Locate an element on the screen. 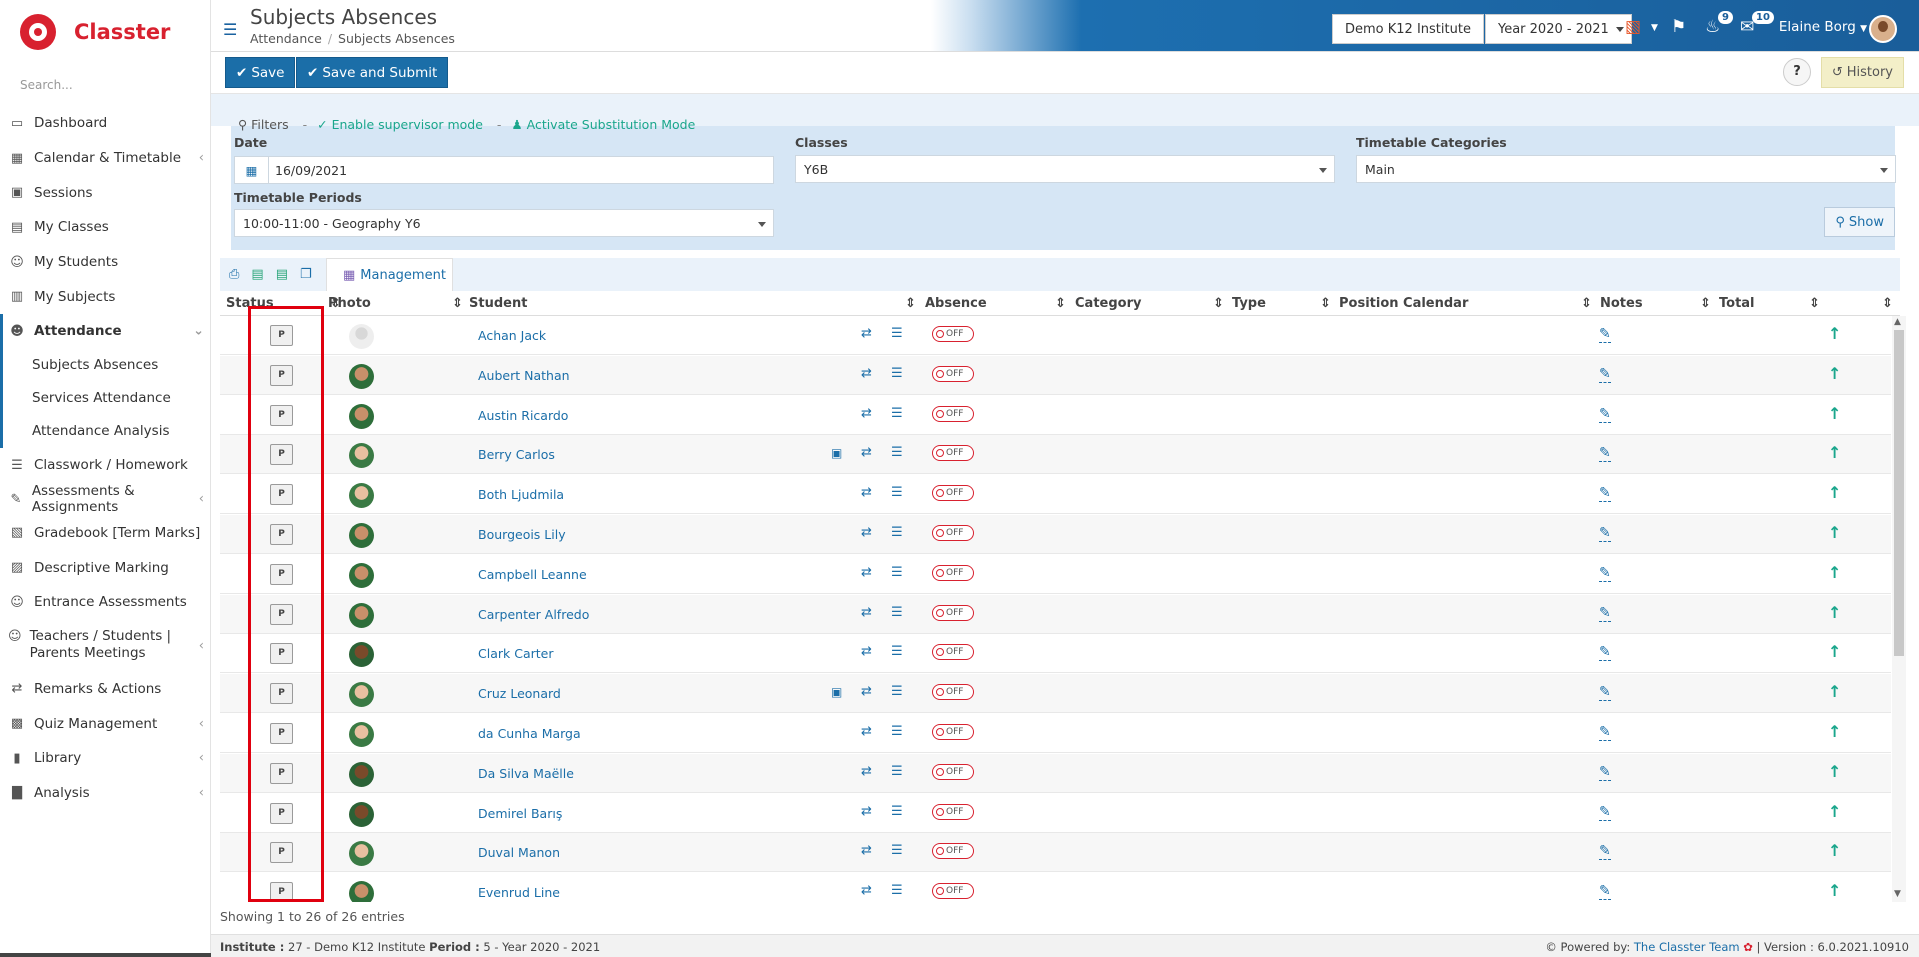 This screenshot has width=1919, height=957. sidebar-subitem-services-attendance: Services Attendance is located at coordinates (105, 398).